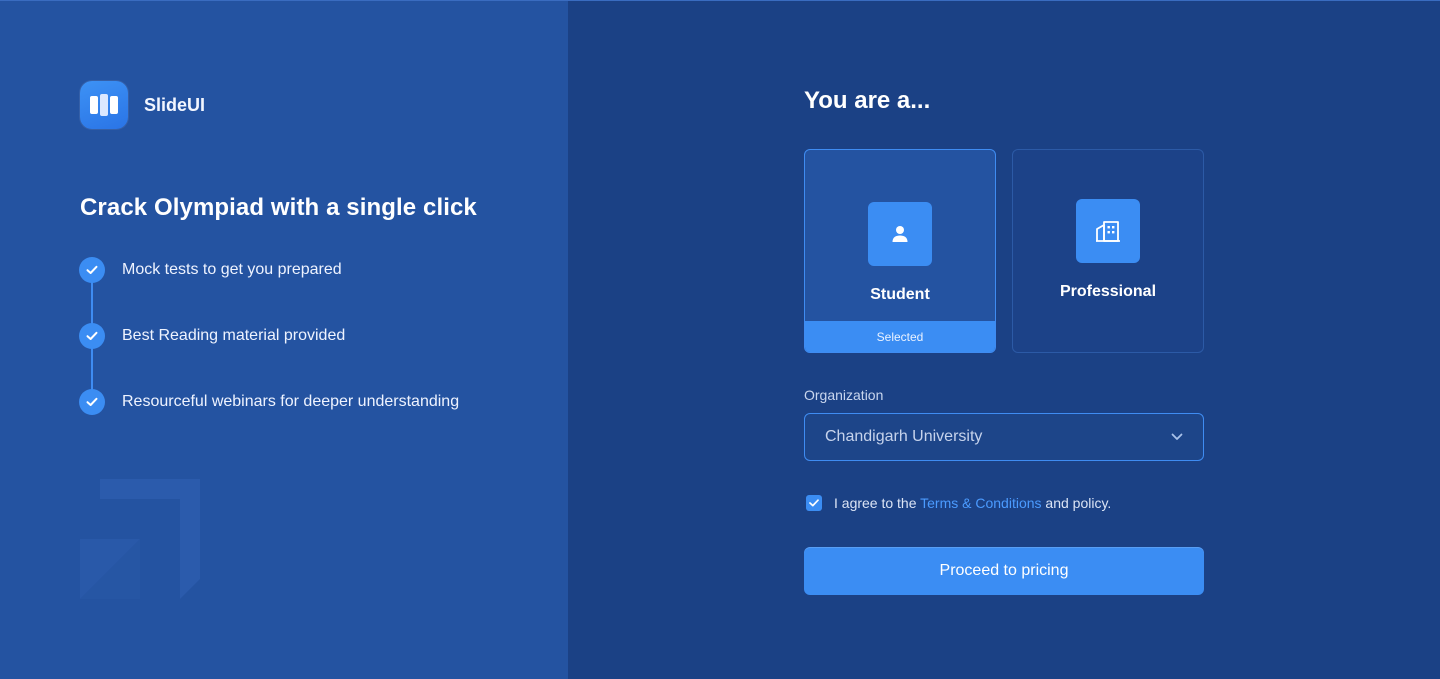 This screenshot has height=679, width=1440. I want to click on organization-value: Chandigarh University, so click(904, 436).